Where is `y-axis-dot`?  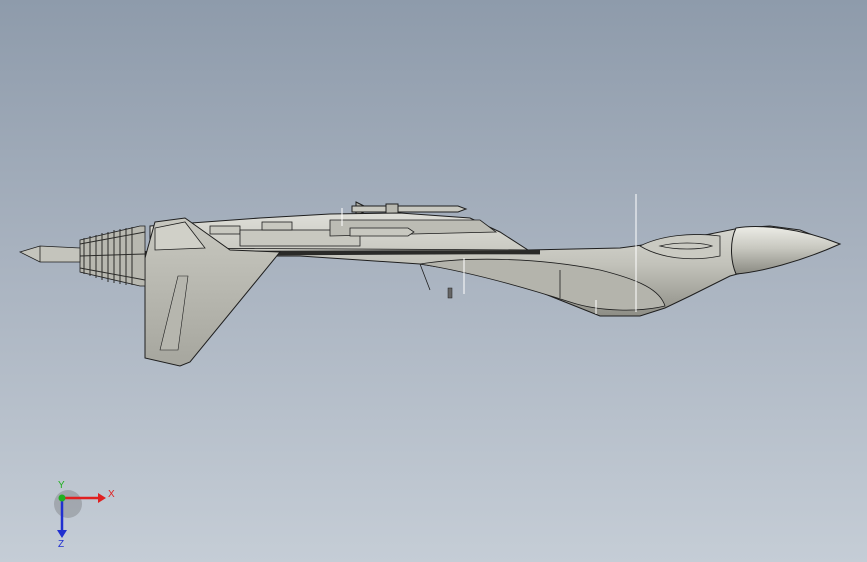 y-axis-dot is located at coordinates (62, 498).